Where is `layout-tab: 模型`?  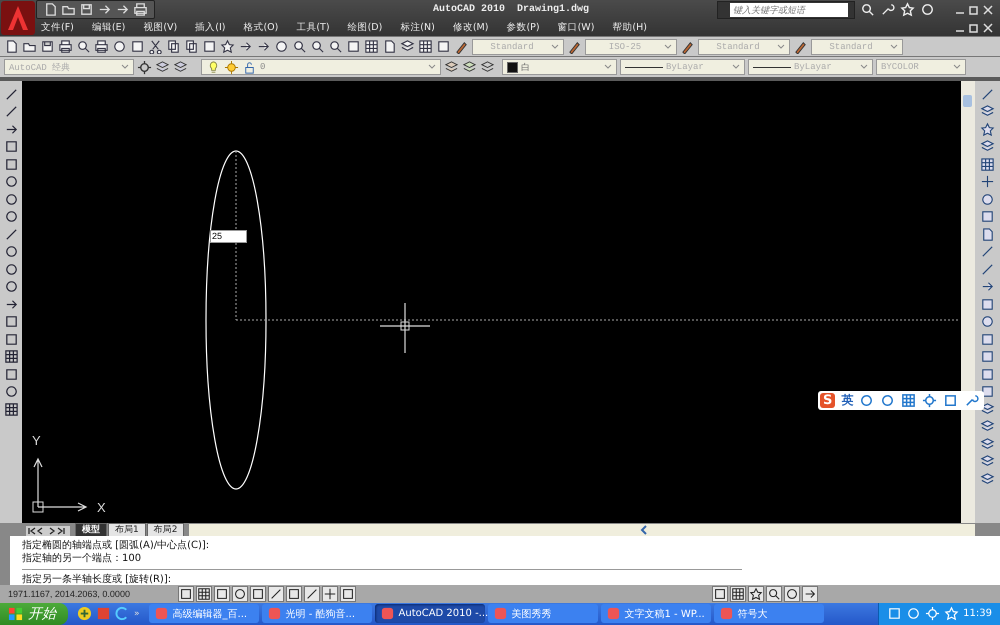
layout-tab: 模型 is located at coordinates (91, 529).